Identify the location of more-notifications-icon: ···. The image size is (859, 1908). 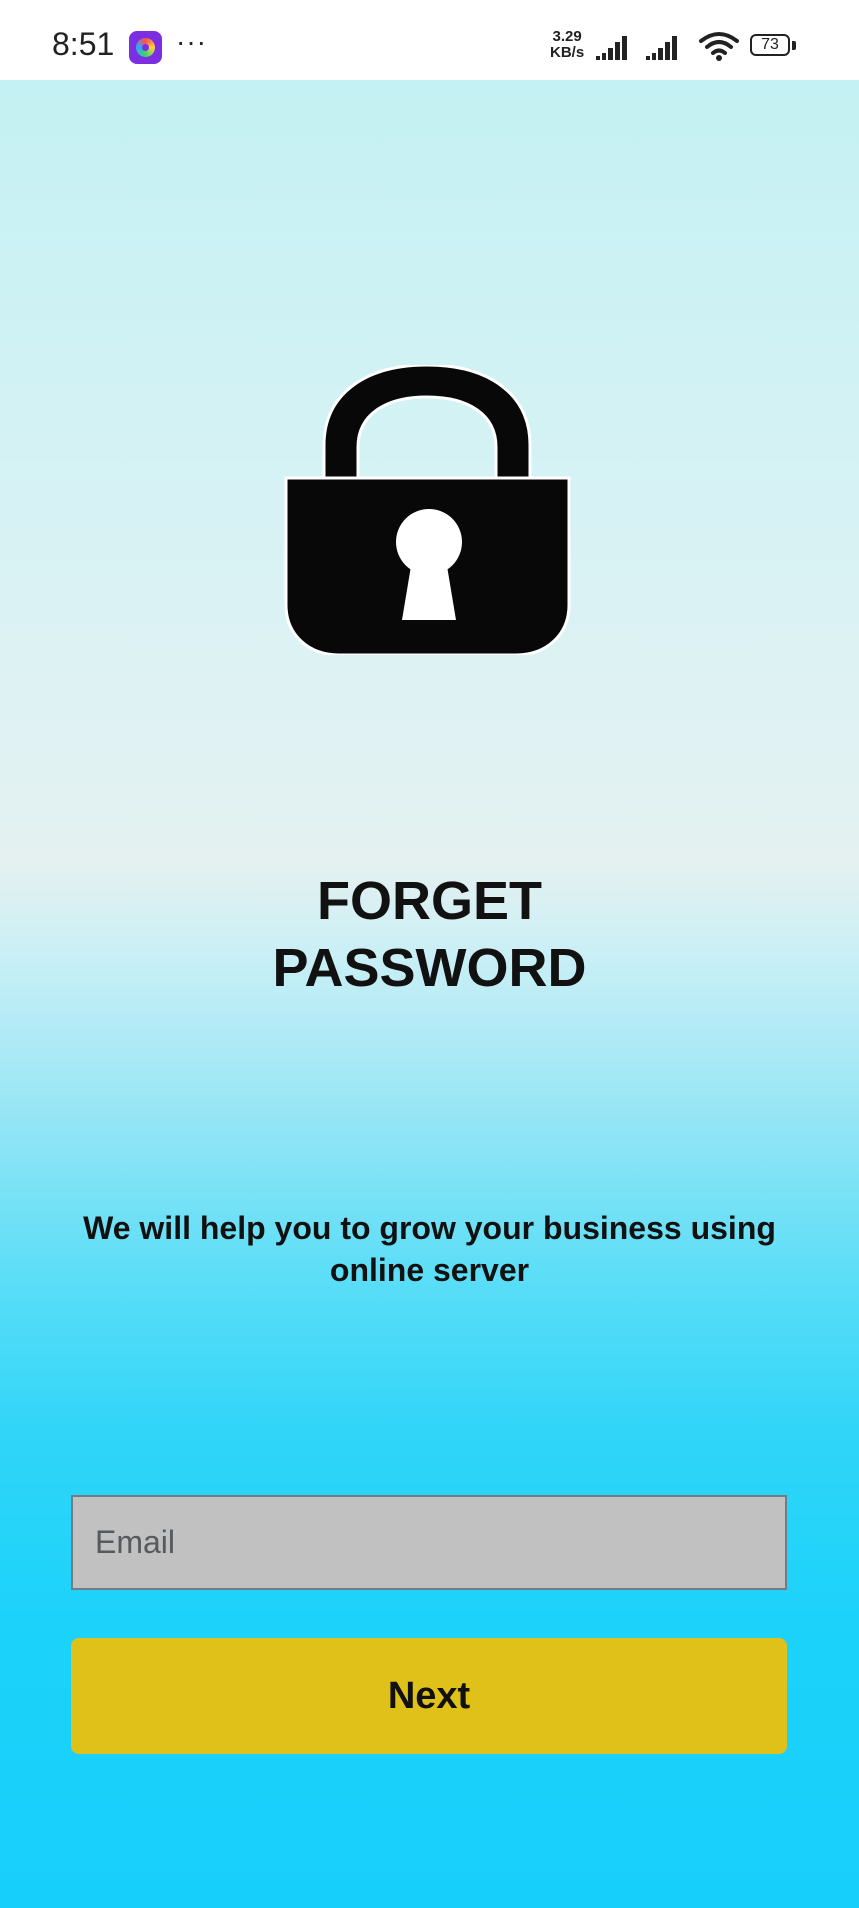
(191, 41).